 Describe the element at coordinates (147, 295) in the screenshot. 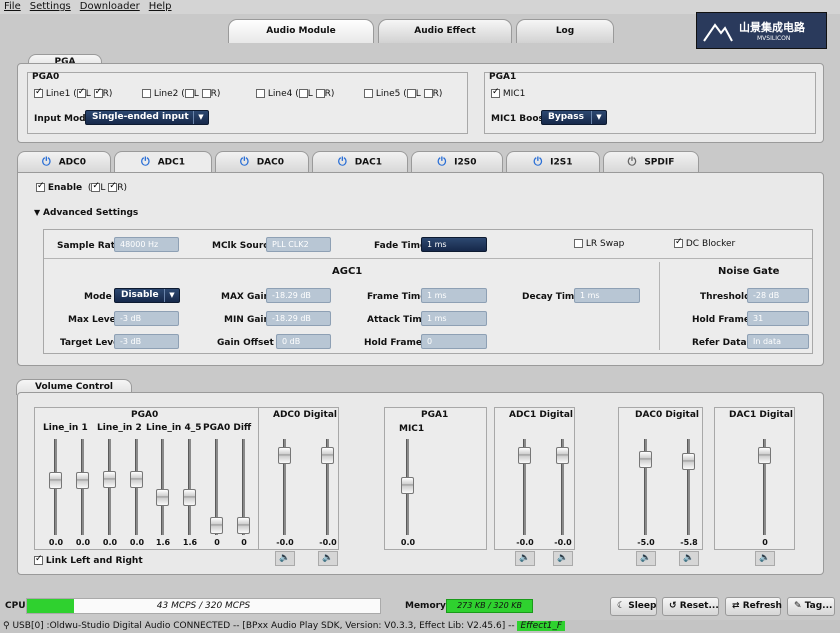

I see `mode-dropdown: Disable ▼` at that location.